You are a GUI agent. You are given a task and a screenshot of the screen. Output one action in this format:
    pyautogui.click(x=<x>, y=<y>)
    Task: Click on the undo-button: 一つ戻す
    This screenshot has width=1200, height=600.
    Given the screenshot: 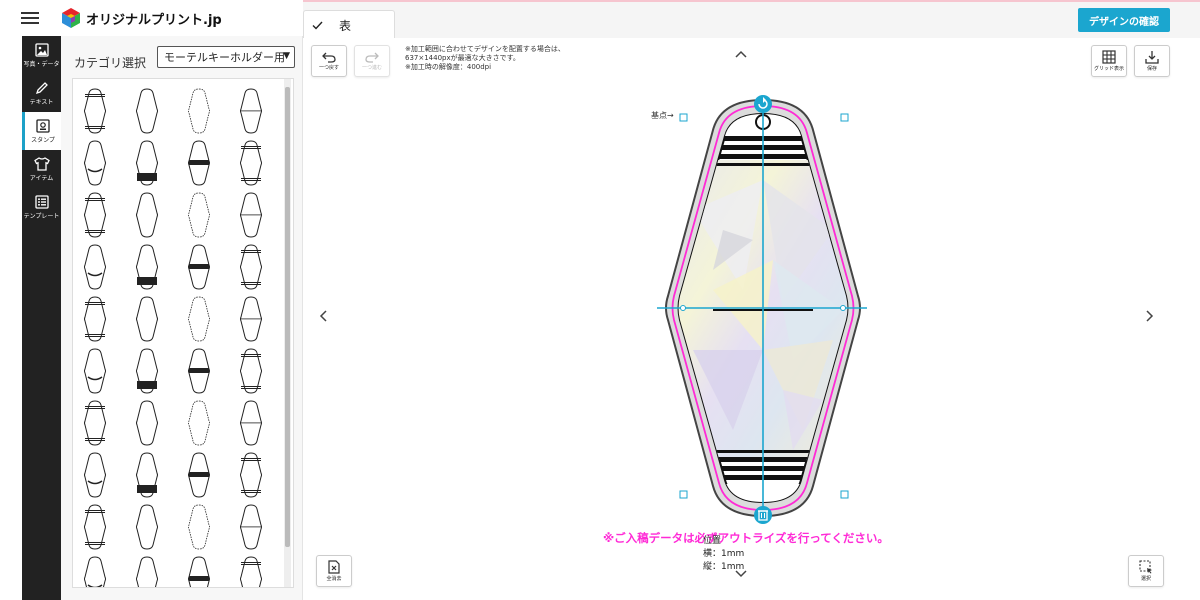 What is the action you would take?
    pyautogui.click(x=329, y=61)
    